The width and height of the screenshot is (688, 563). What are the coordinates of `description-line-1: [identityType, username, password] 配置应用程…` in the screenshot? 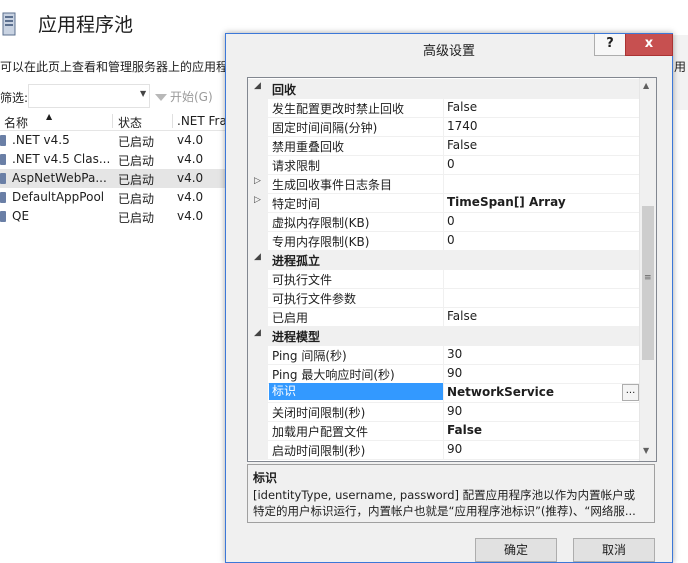 It's located at (444, 495).